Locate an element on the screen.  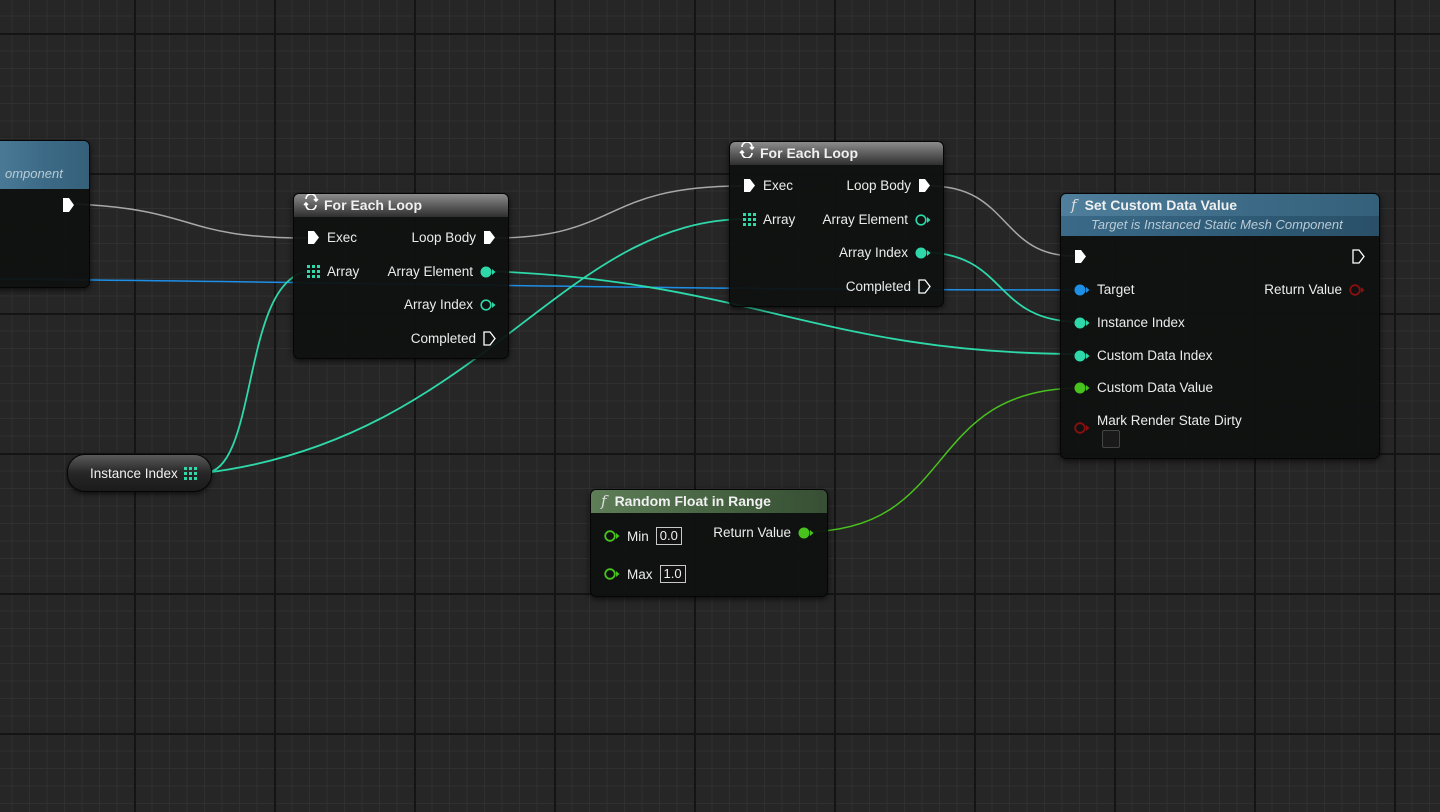
instance-index-pin: Instance Index is located at coordinates (1129, 322).